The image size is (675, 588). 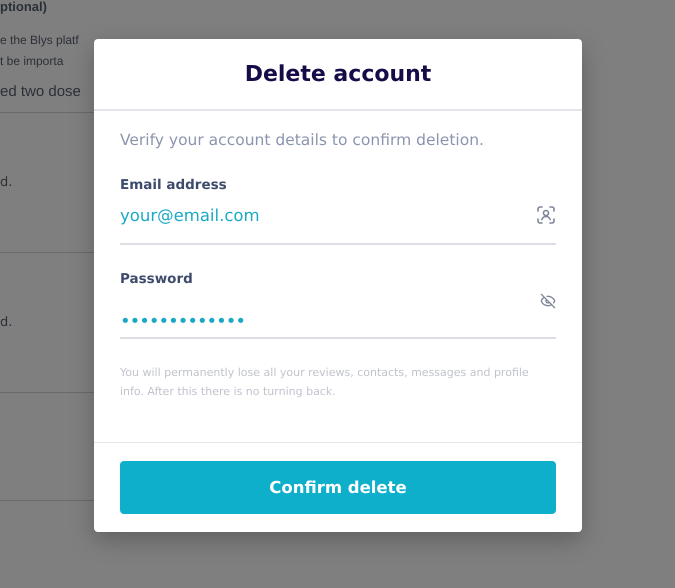 I want to click on confirm-delete-button: Confirm delete, so click(x=338, y=487).